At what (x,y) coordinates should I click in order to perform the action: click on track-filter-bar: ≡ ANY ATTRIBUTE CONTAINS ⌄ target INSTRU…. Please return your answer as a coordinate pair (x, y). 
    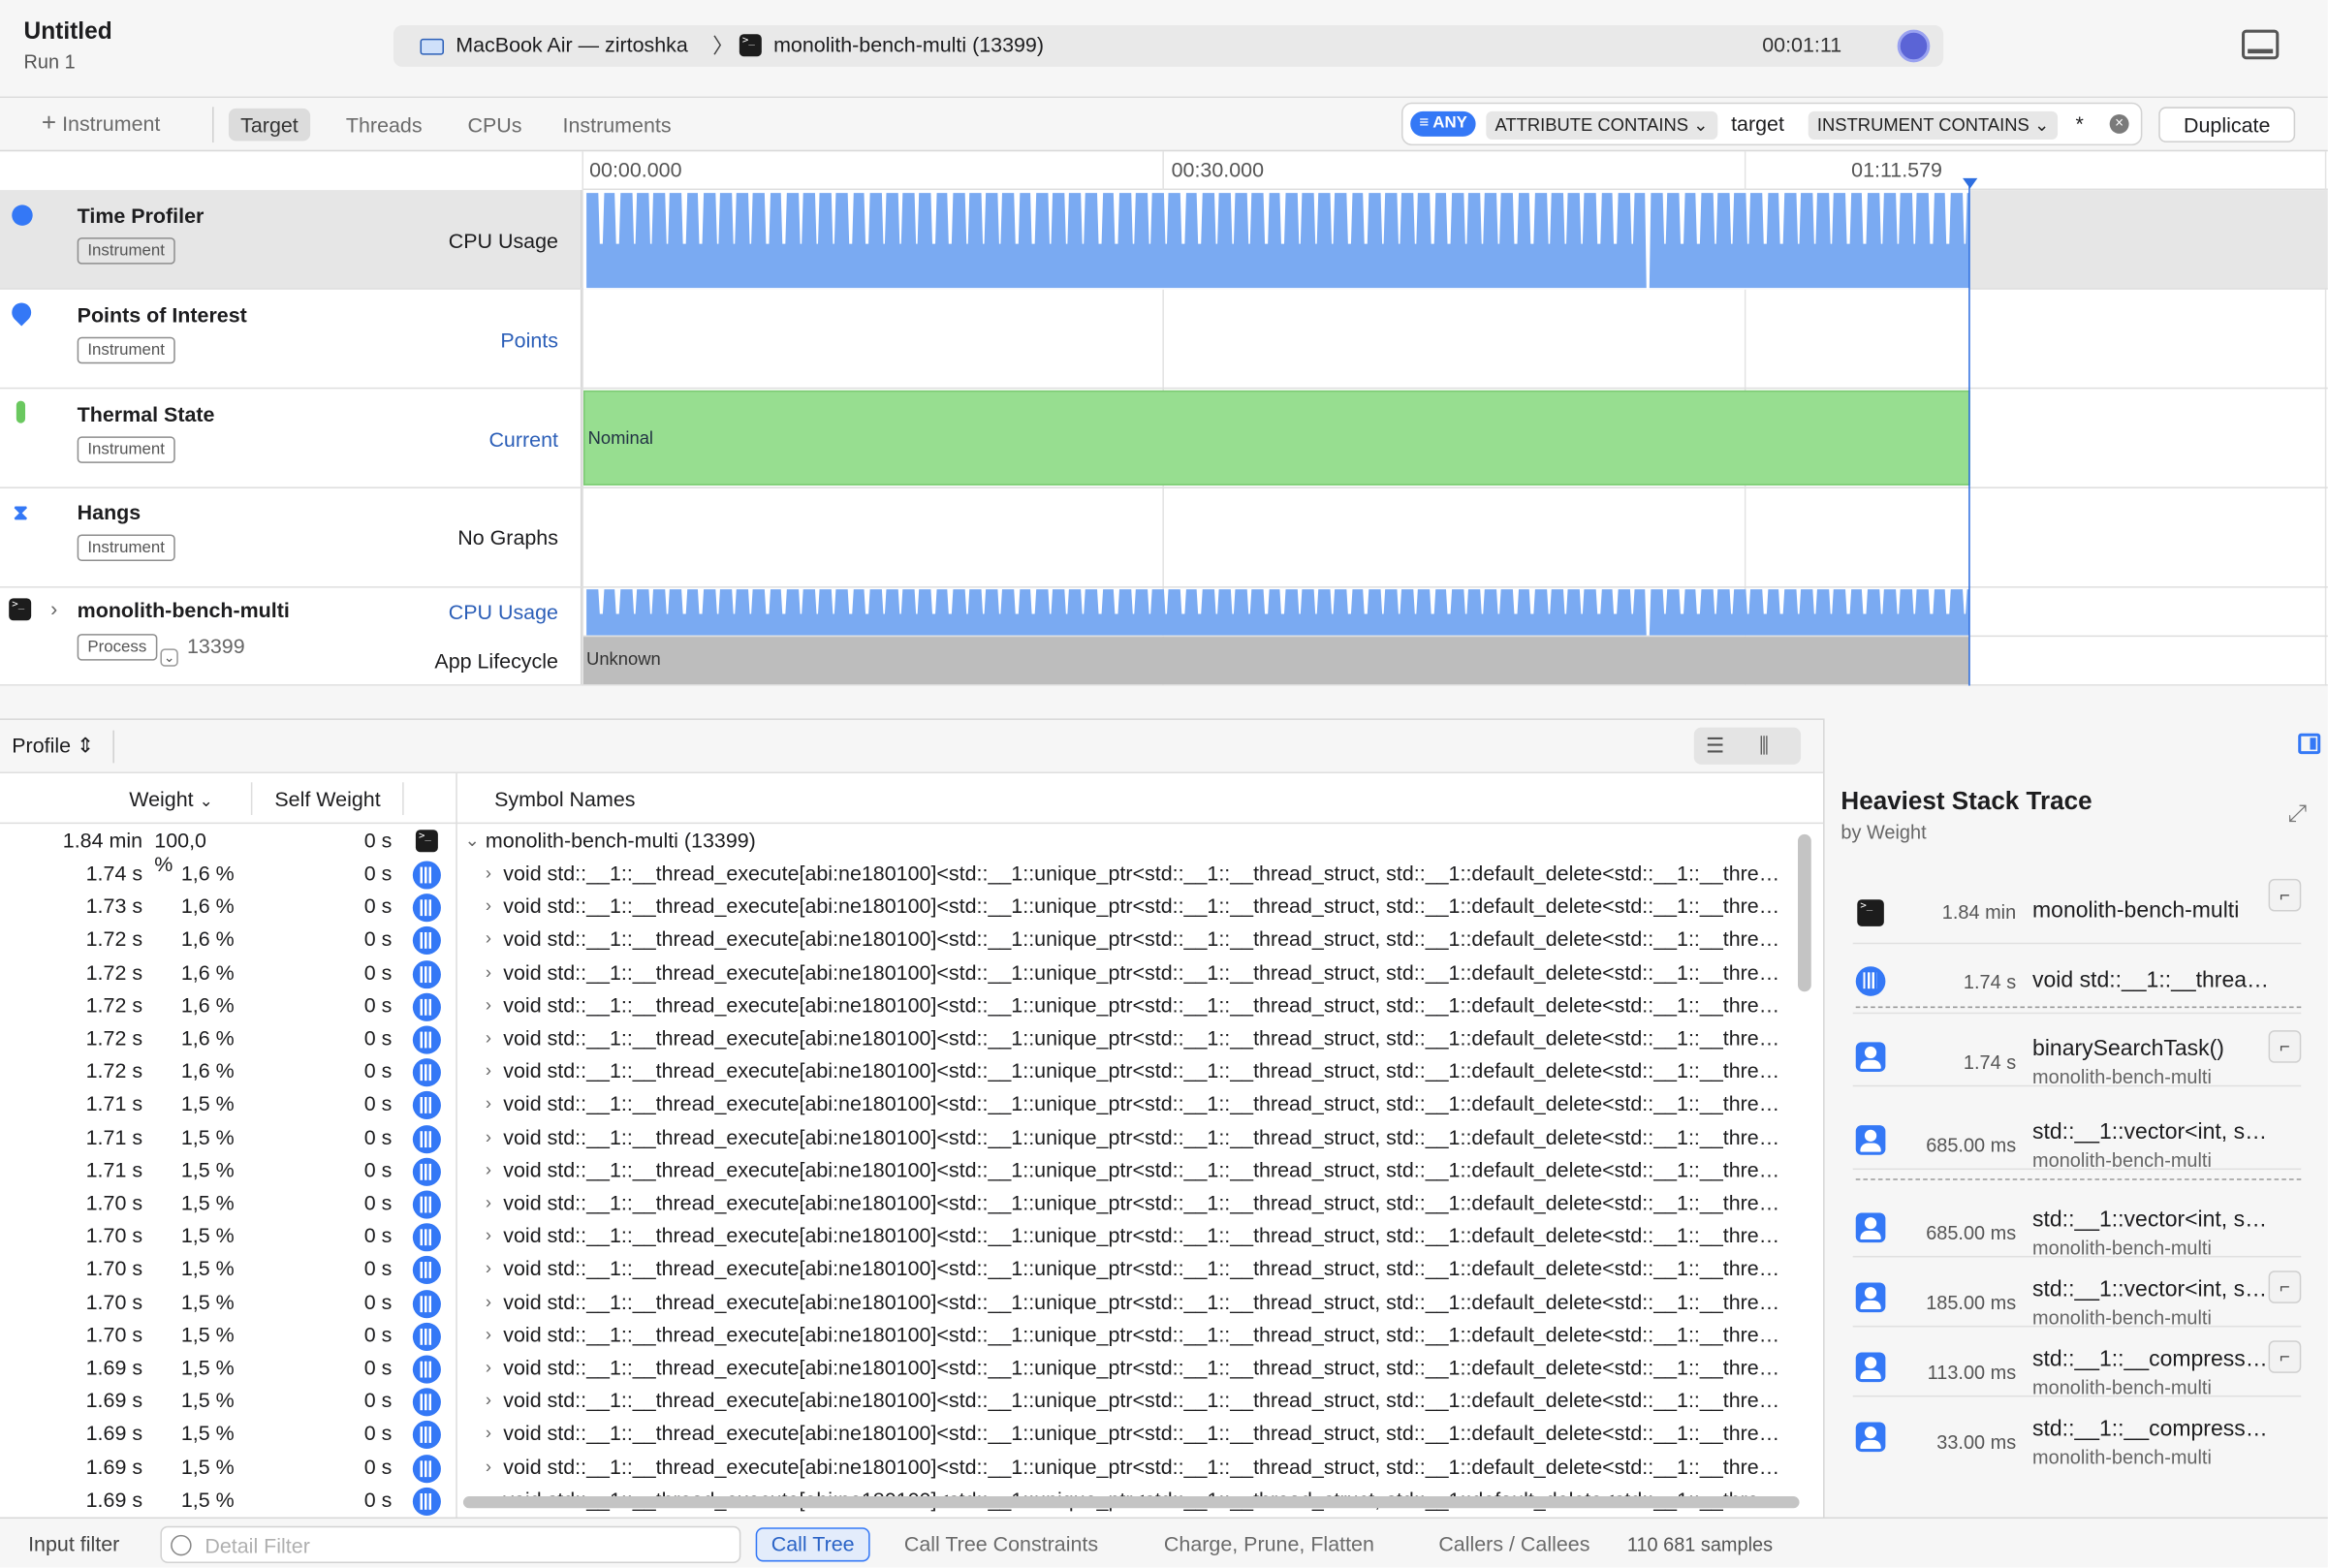
    Looking at the image, I should click on (1772, 124).